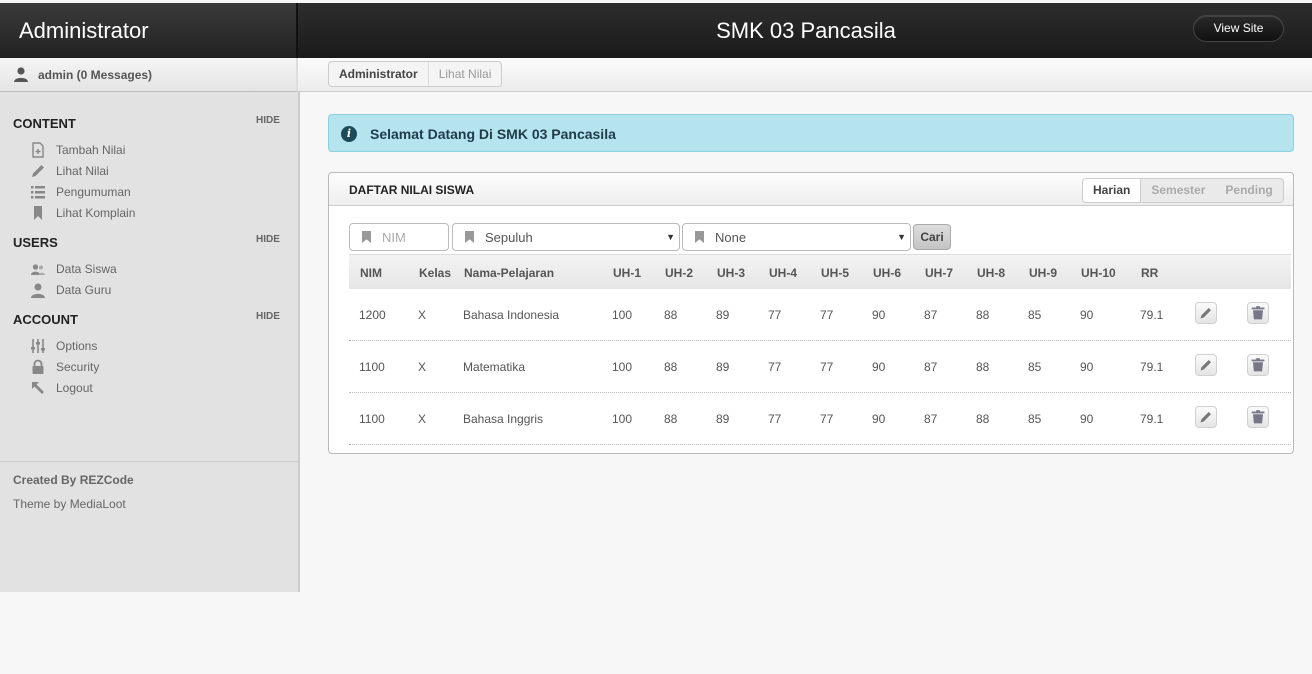 This screenshot has height=674, width=1312. I want to click on user-icon, so click(38, 290).